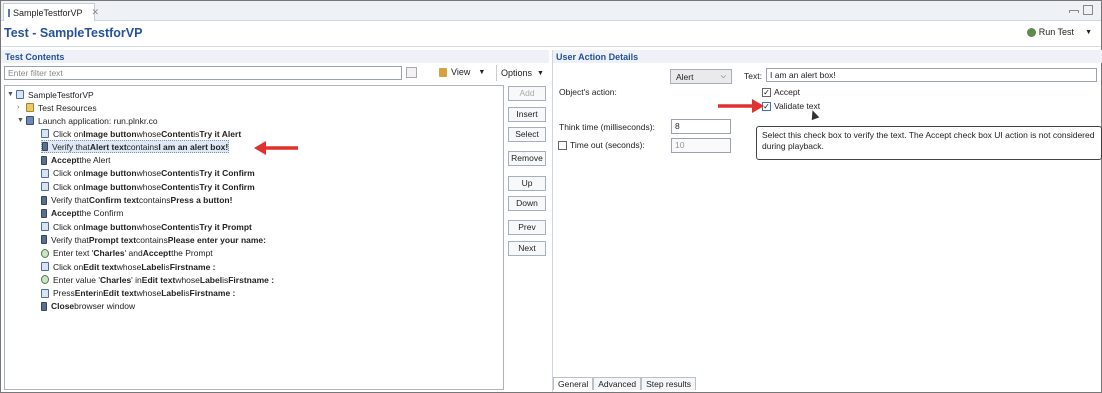 Image resolution: width=1102 pixels, height=393 pixels. What do you see at coordinates (527, 158) in the screenshot?
I see `remove-button: Remove` at bounding box center [527, 158].